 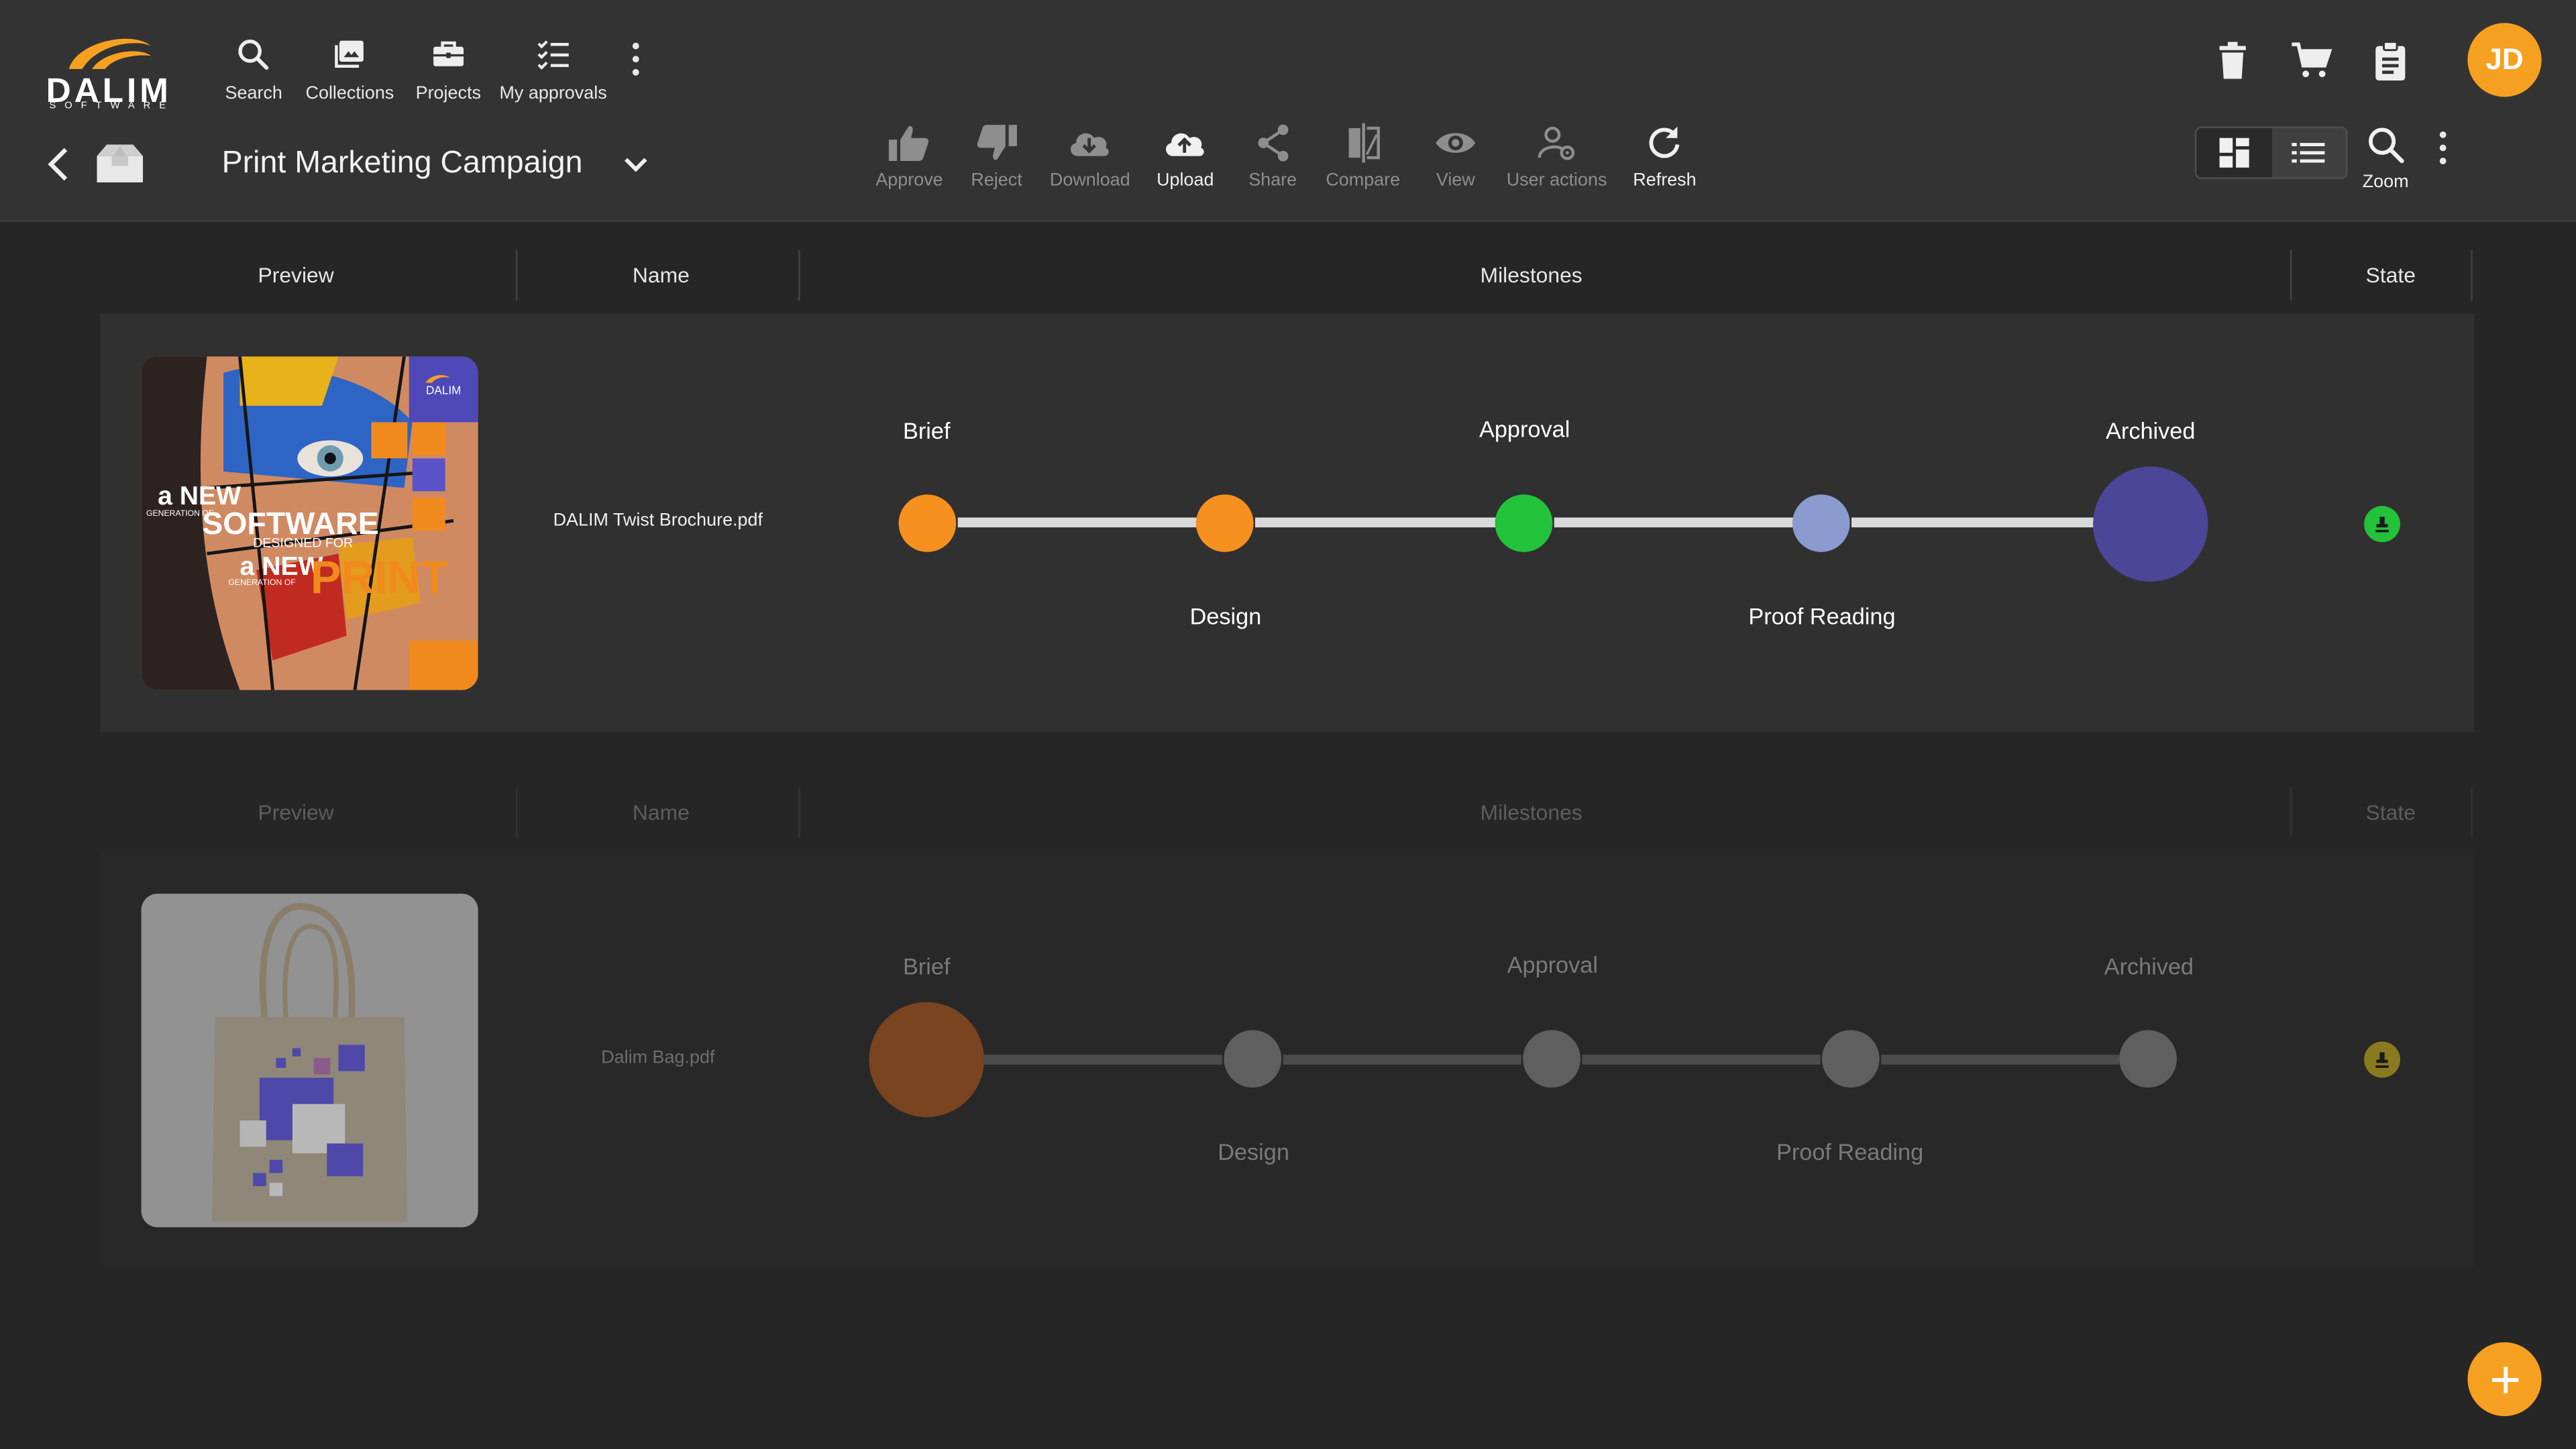 What do you see at coordinates (448, 69) in the screenshot?
I see `nav-projects: Projects` at bounding box center [448, 69].